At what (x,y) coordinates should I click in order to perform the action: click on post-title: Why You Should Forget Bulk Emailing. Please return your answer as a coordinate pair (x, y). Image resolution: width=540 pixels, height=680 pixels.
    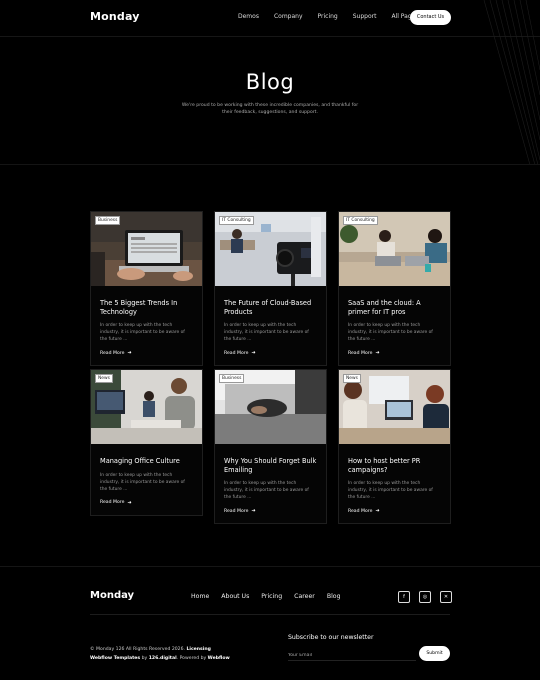
    Looking at the image, I should click on (270, 465).